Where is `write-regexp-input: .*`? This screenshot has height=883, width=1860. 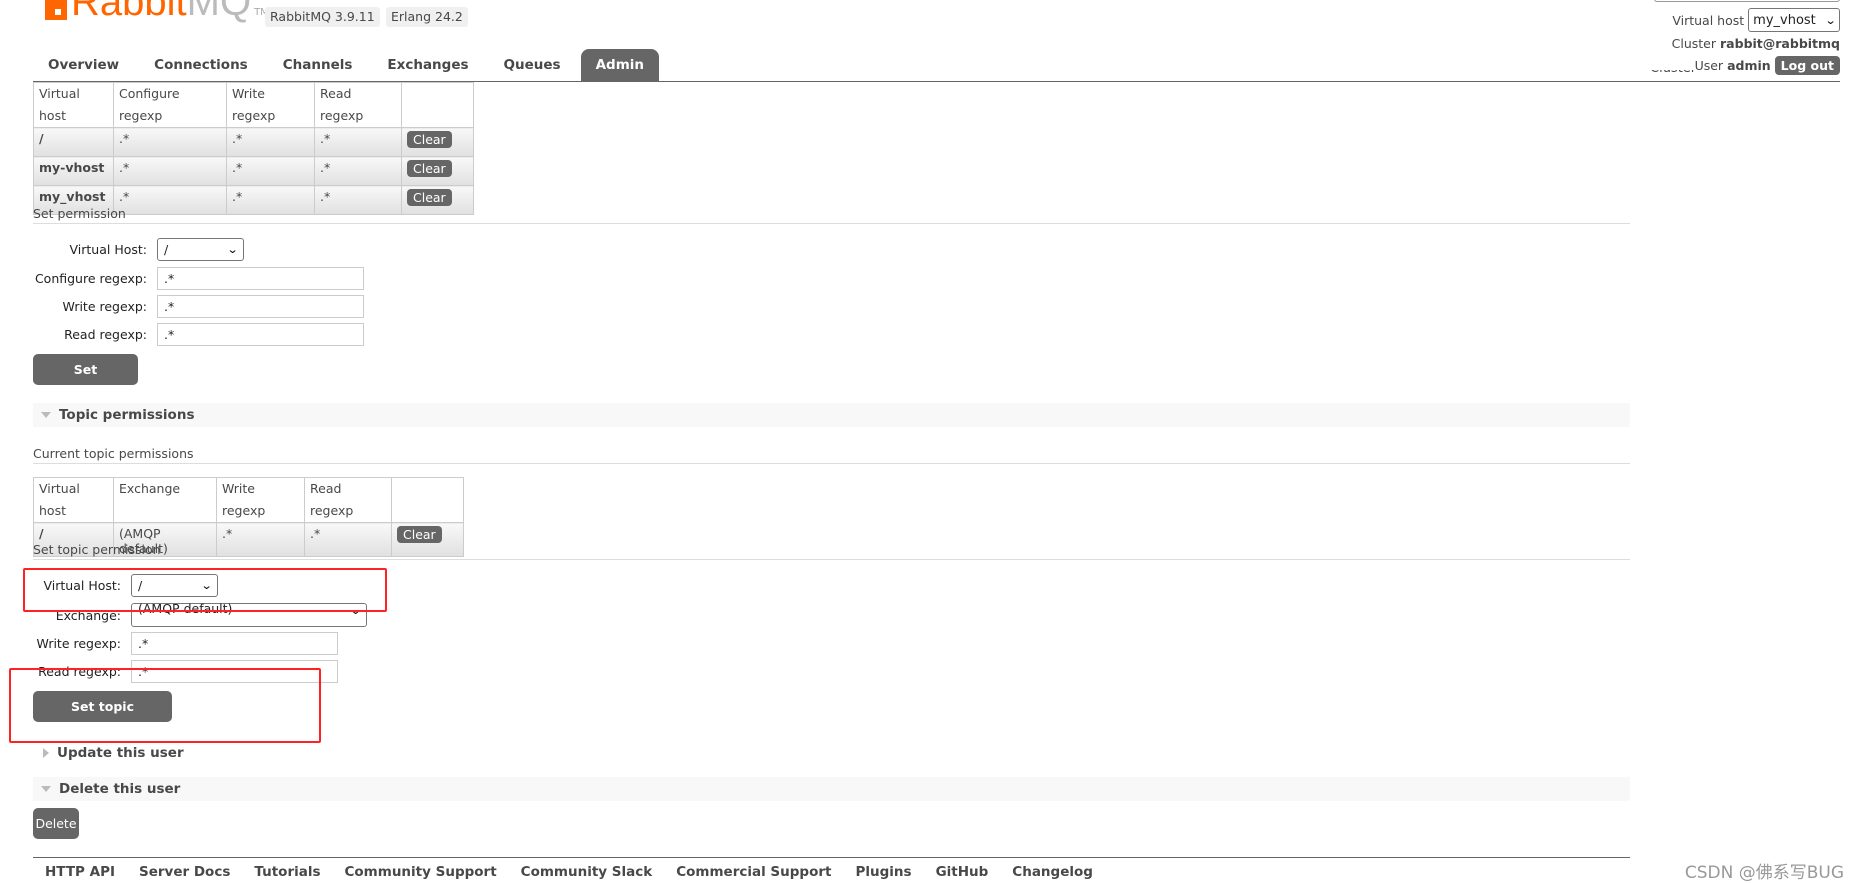
write-regexp-input: .* is located at coordinates (260, 306).